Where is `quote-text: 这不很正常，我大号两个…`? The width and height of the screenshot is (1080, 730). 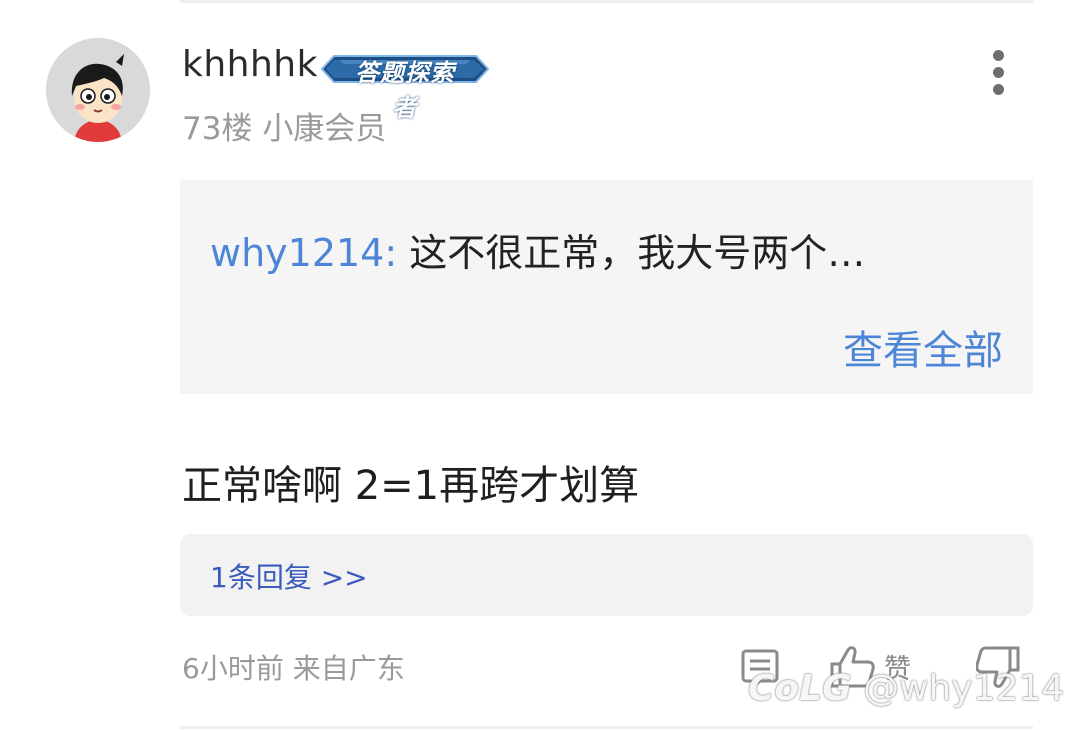
quote-text: 这不很正常，我大号两个… is located at coordinates (637, 253).